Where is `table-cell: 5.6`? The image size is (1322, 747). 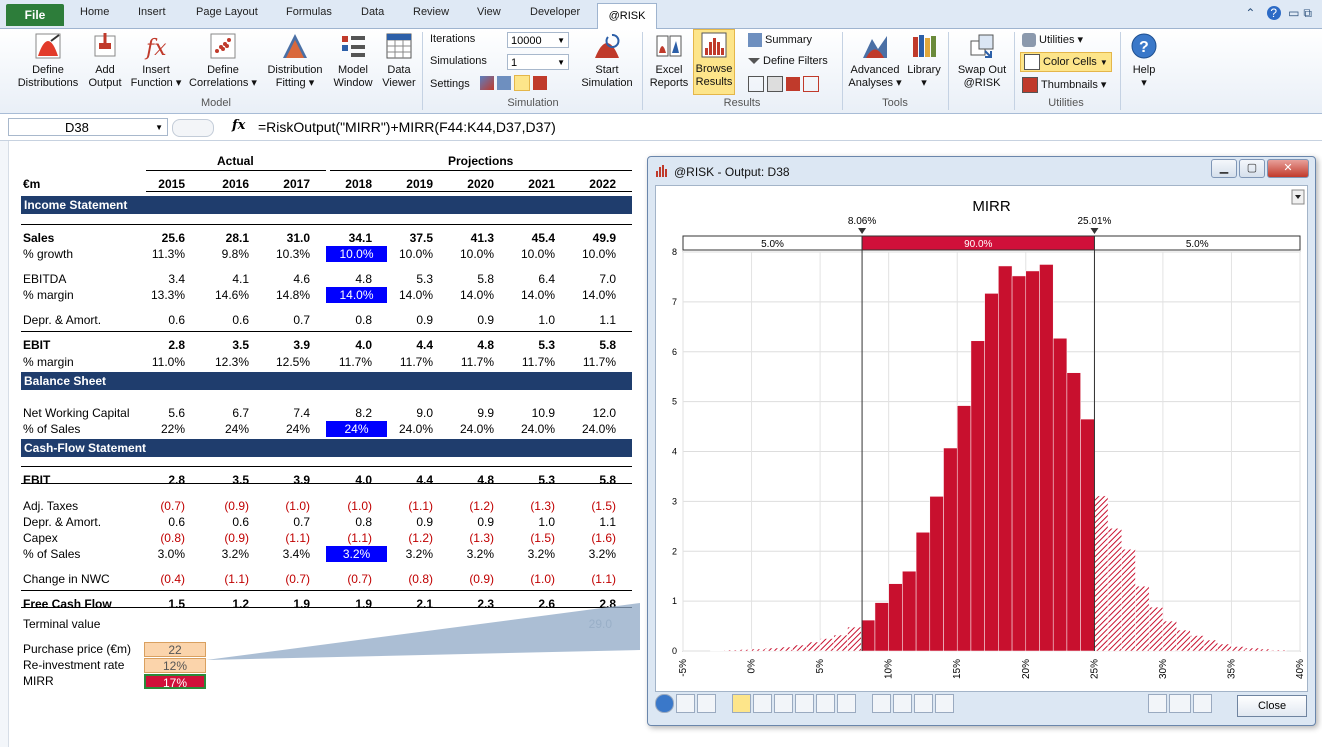
table-cell: 5.6 is located at coordinates (160, 413).